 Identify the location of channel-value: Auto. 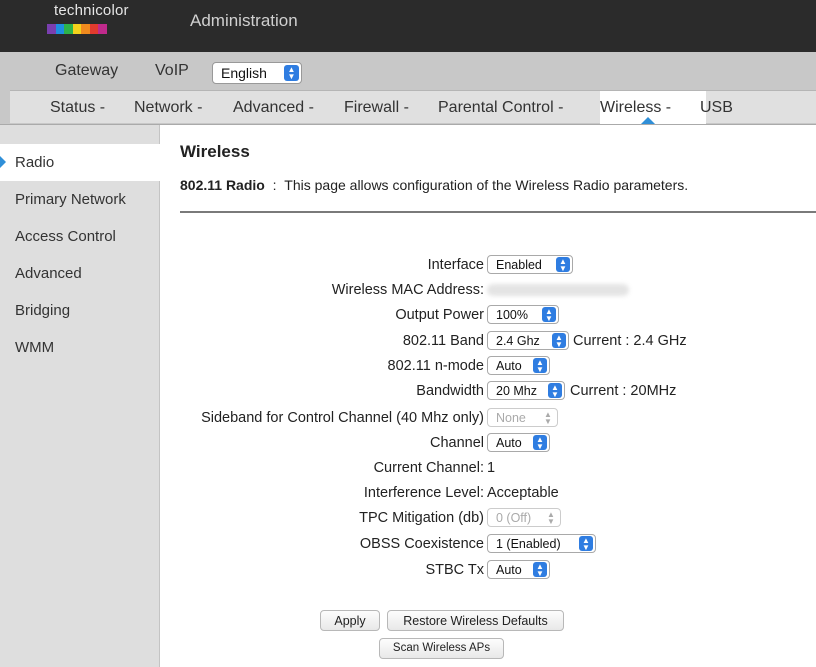
(509, 443).